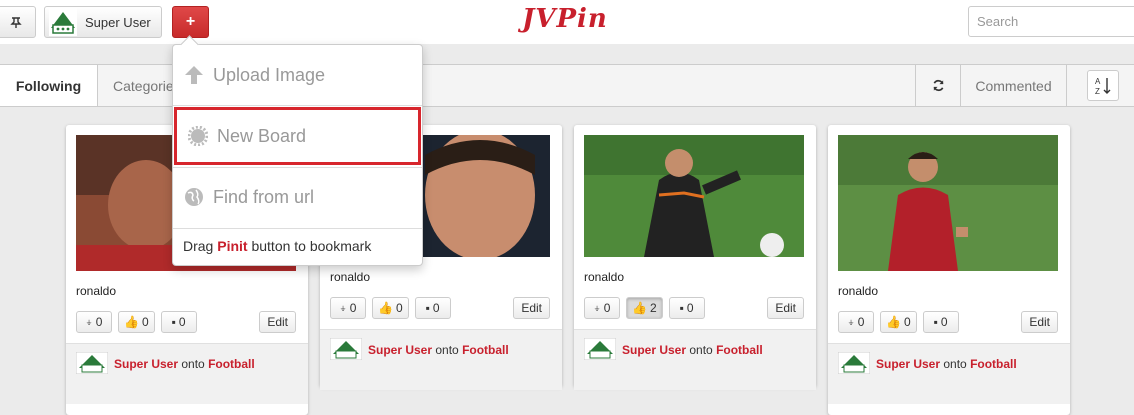  I want to click on user-menu-button: Super User, so click(103, 22).